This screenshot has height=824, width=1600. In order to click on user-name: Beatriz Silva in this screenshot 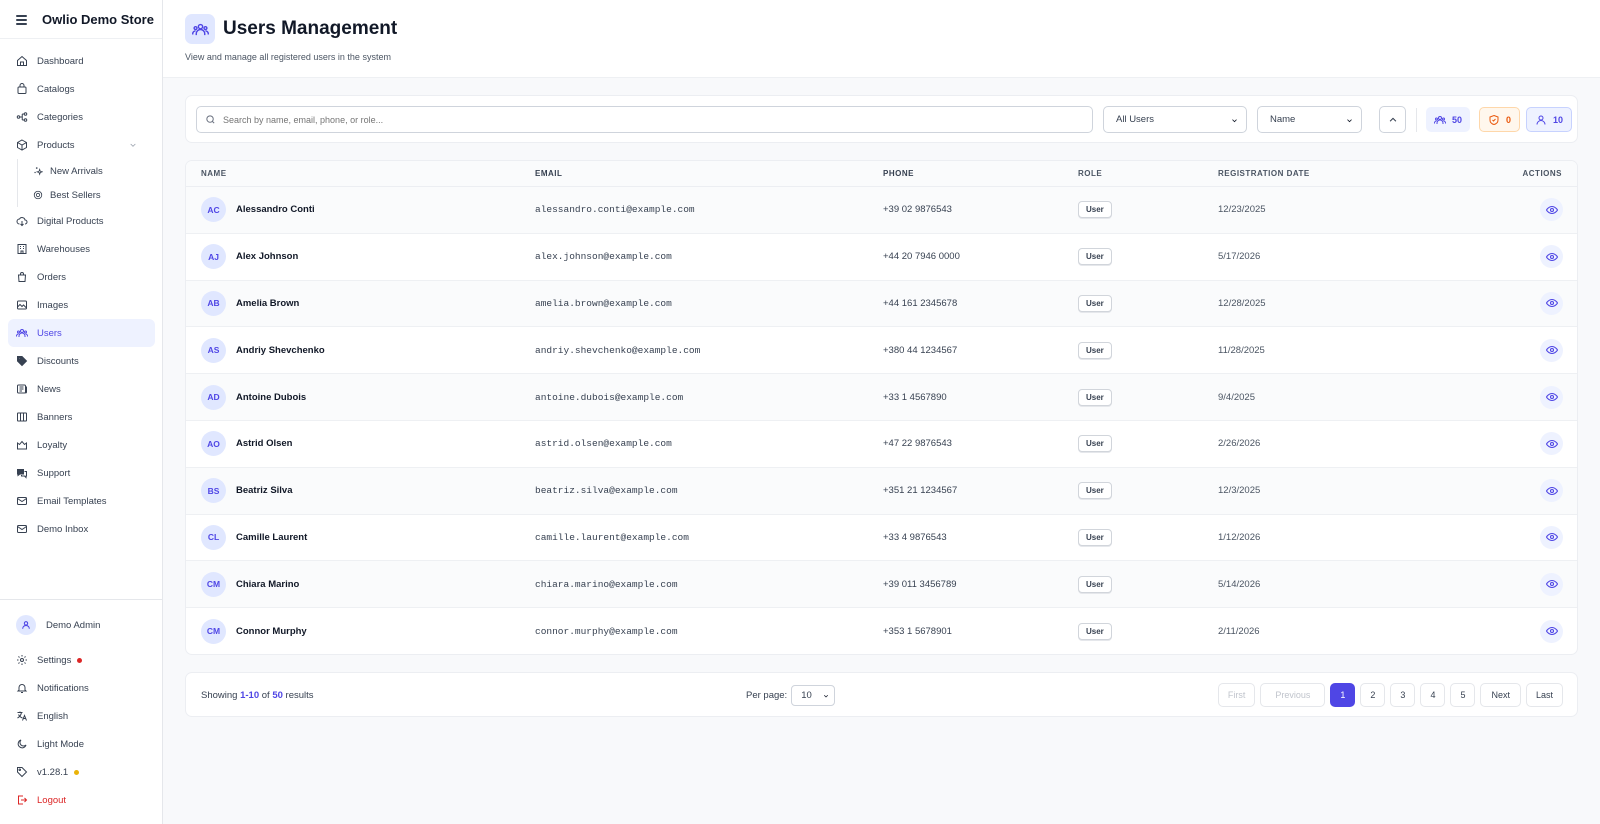, I will do `click(264, 491)`.